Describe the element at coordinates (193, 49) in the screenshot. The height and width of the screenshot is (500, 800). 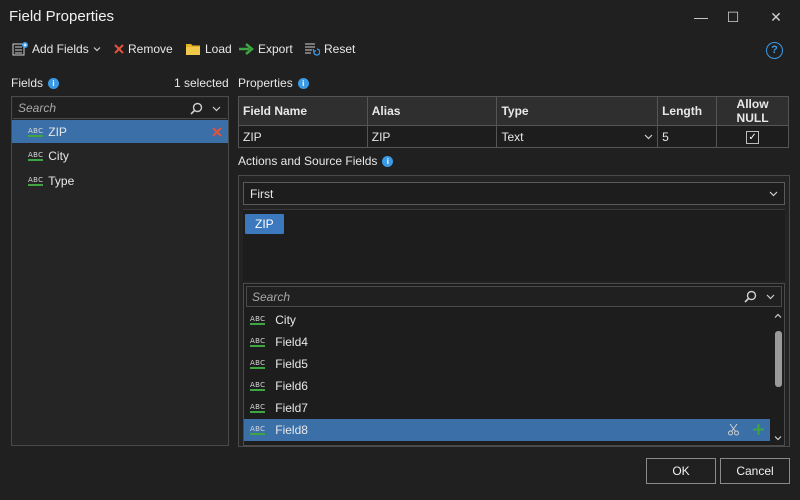
I see `folder-icon` at that location.